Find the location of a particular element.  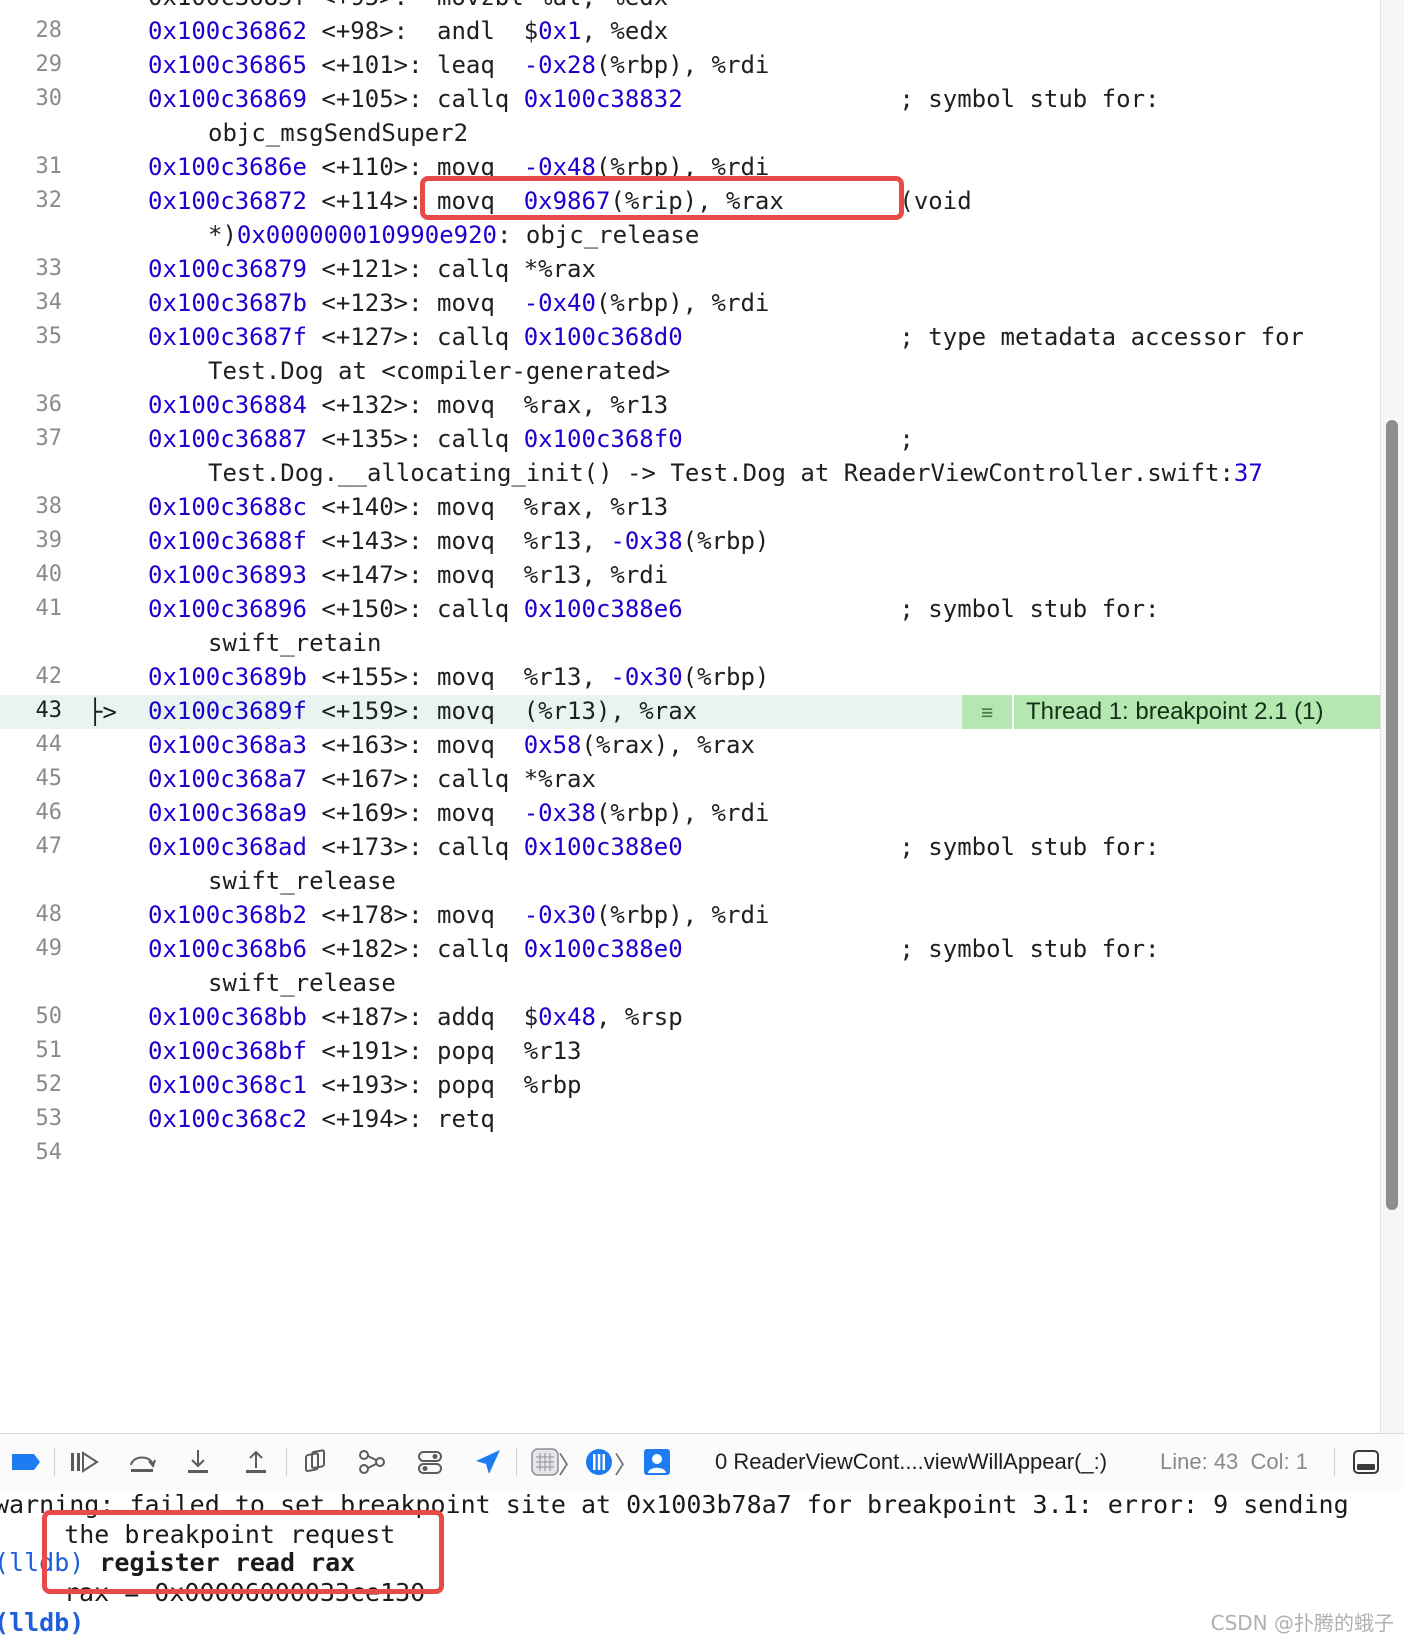

instruction-offset: <+114>: is located at coordinates (371, 201).